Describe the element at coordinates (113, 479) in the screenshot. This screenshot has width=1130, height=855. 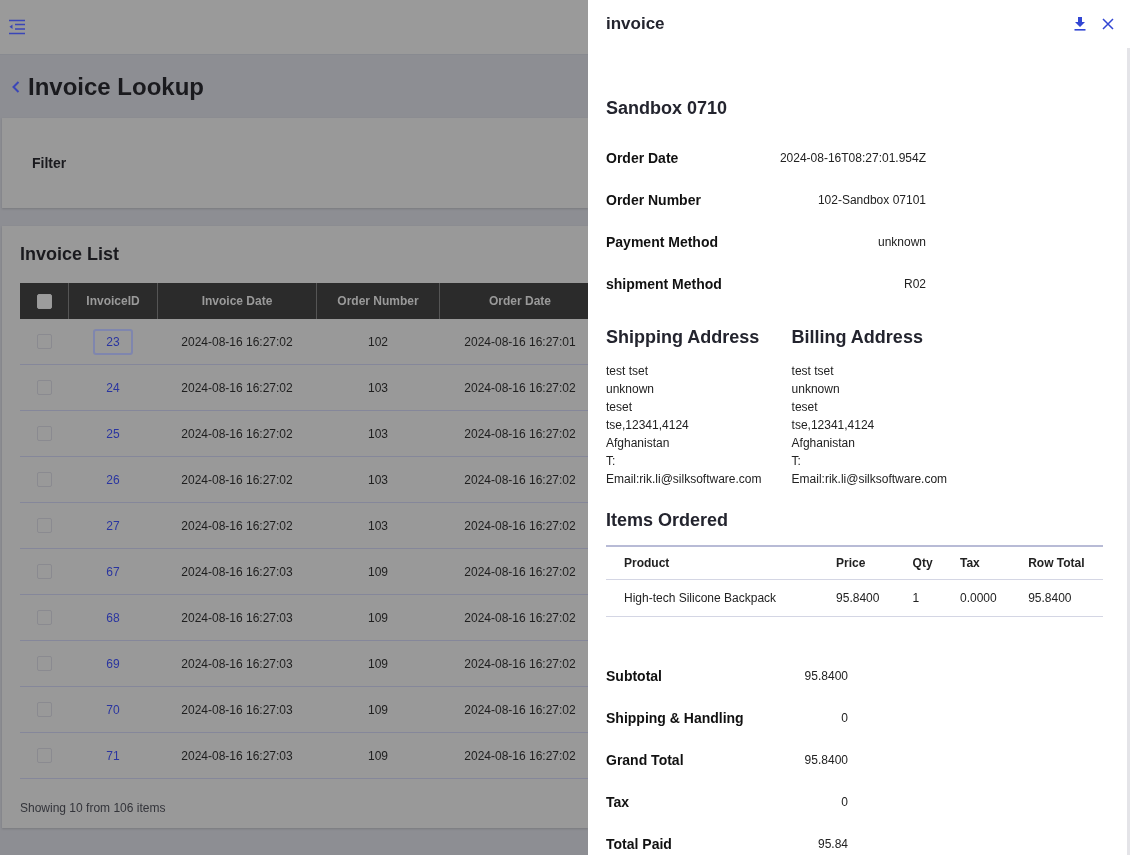
I see `invoice-id-link: 26` at that location.